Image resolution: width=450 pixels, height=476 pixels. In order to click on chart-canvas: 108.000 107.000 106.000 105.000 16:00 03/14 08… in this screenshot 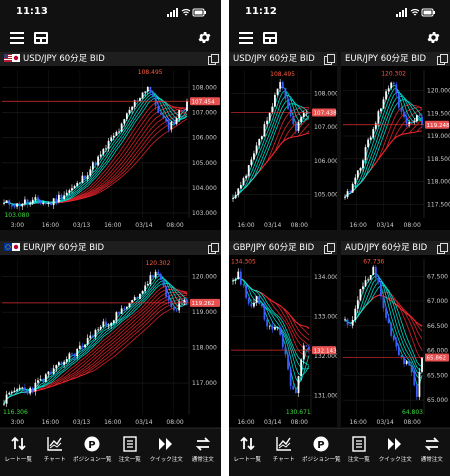, I will do `click(283, 148)`.